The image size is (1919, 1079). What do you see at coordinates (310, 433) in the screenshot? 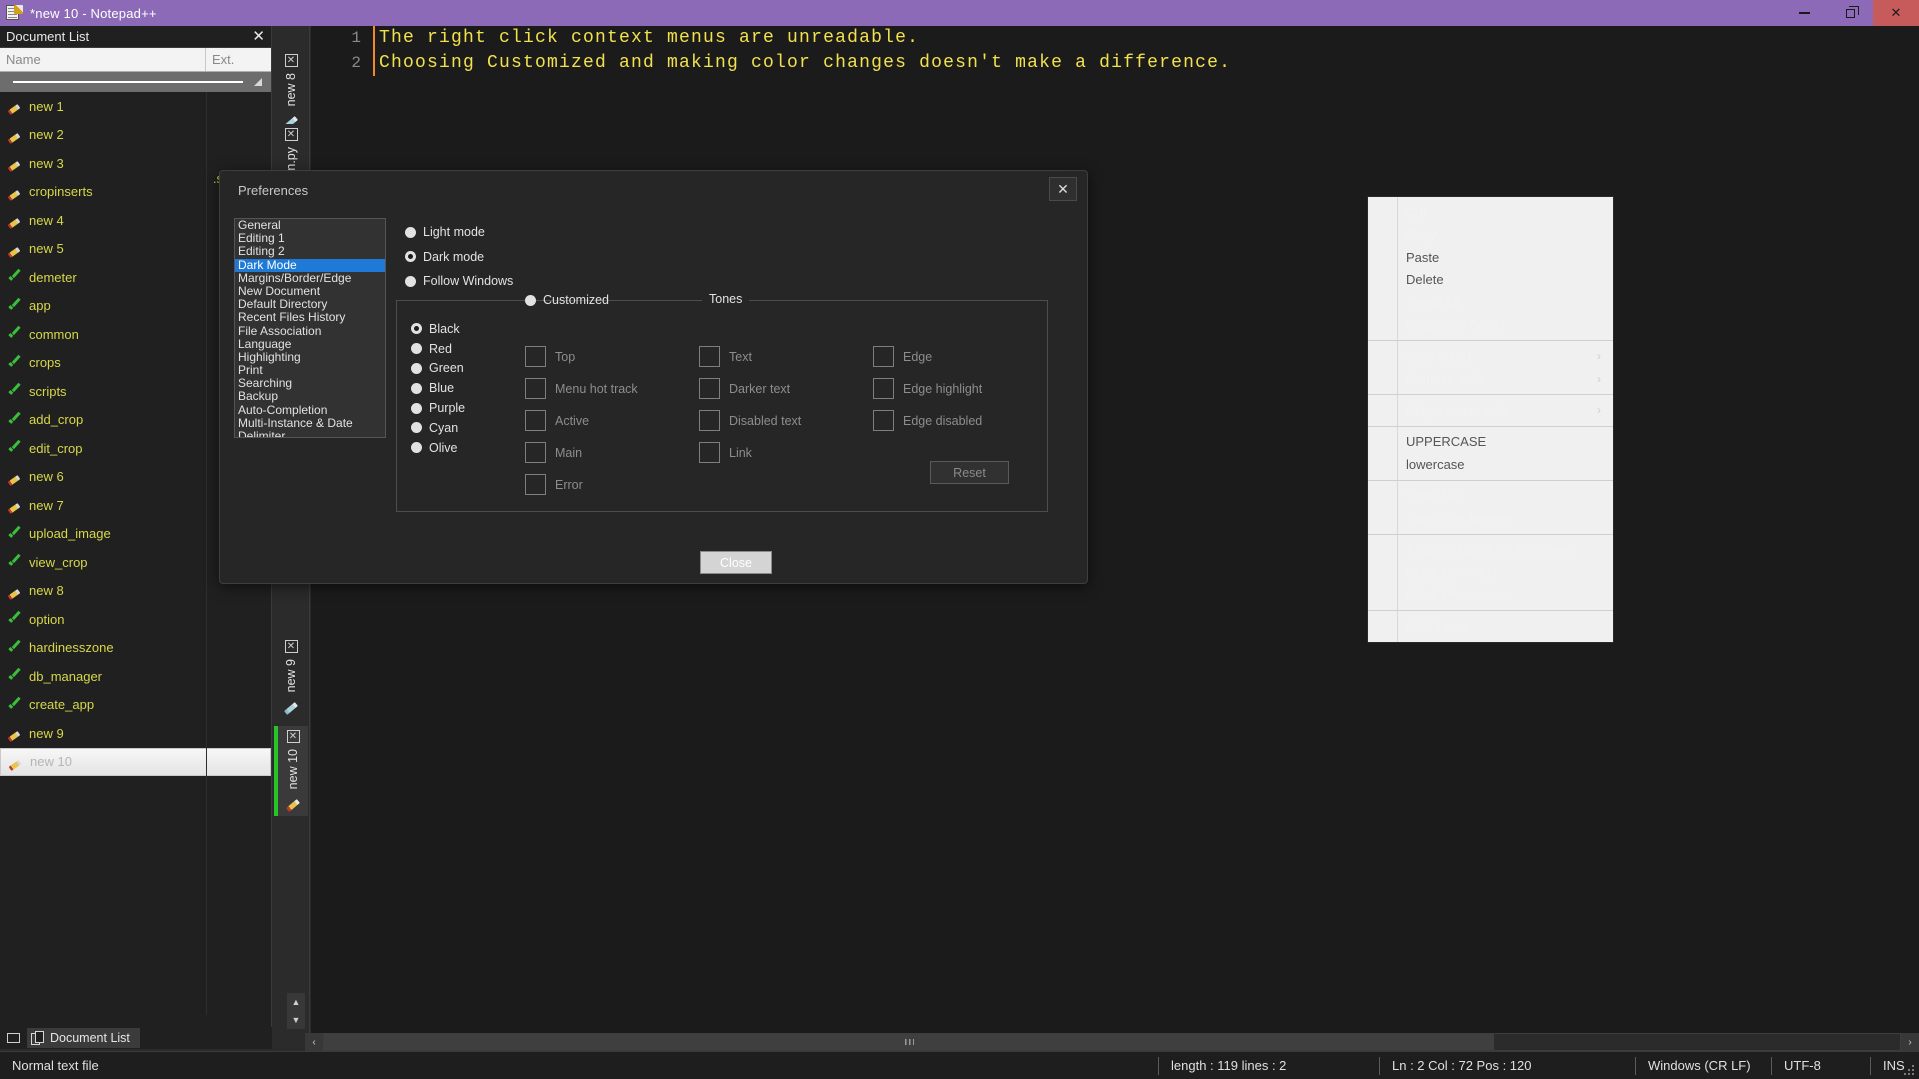
I see `category-item: Delimiter` at bounding box center [310, 433].